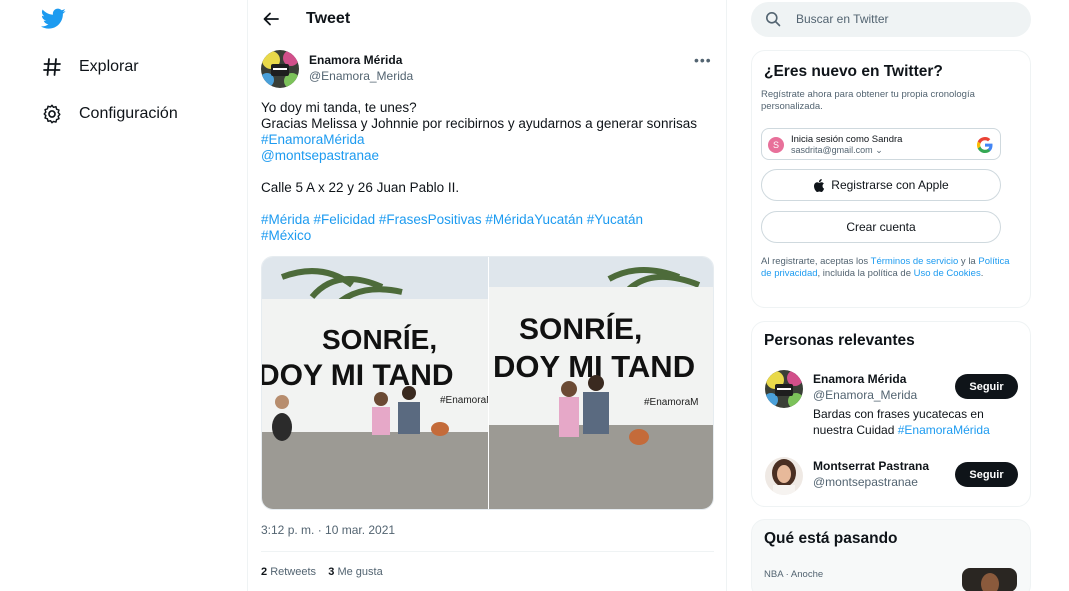 The width and height of the screenshot is (1069, 591). What do you see at coordinates (109, 66) in the screenshot?
I see `nav-label: Explorar` at bounding box center [109, 66].